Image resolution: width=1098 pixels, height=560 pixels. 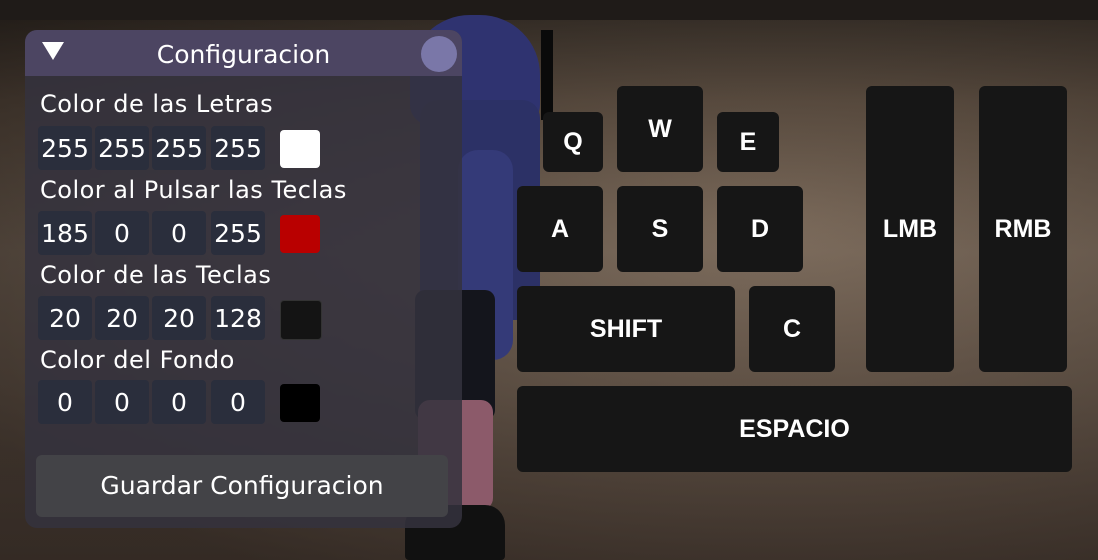 I want to click on key-q: Q, so click(x=573, y=142).